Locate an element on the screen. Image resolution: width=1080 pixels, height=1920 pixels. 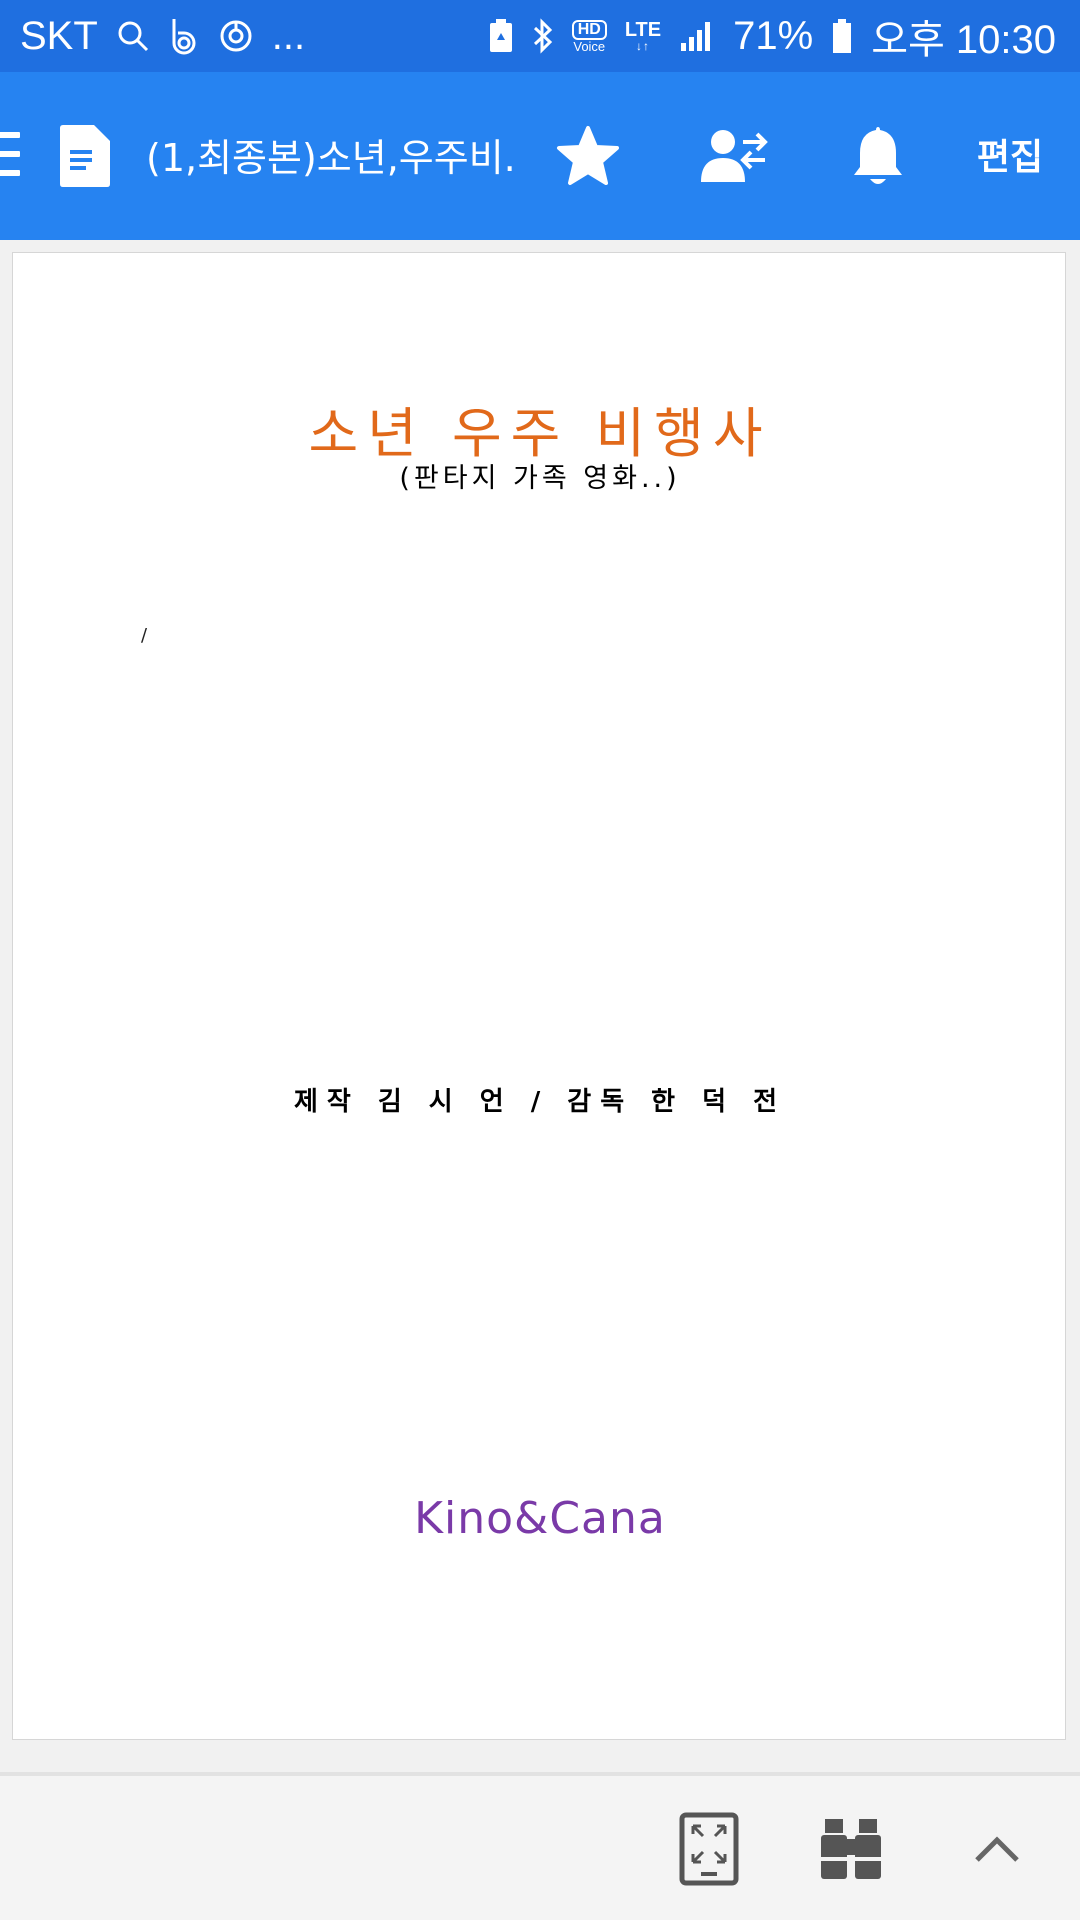
document-subtitle: (판타지 가족 영화..) is located at coordinates (540, 478).